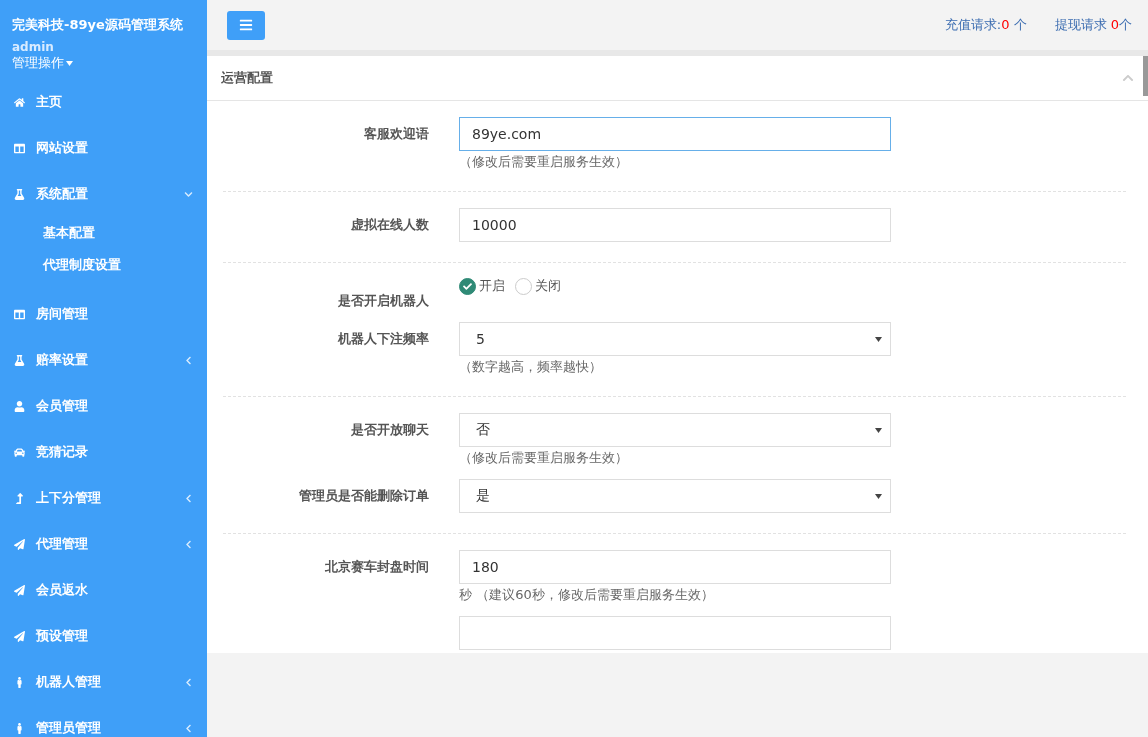 This screenshot has height=737, width=1148. Describe the element at coordinates (675, 339) in the screenshot. I see `select-dropdown: 5` at that location.